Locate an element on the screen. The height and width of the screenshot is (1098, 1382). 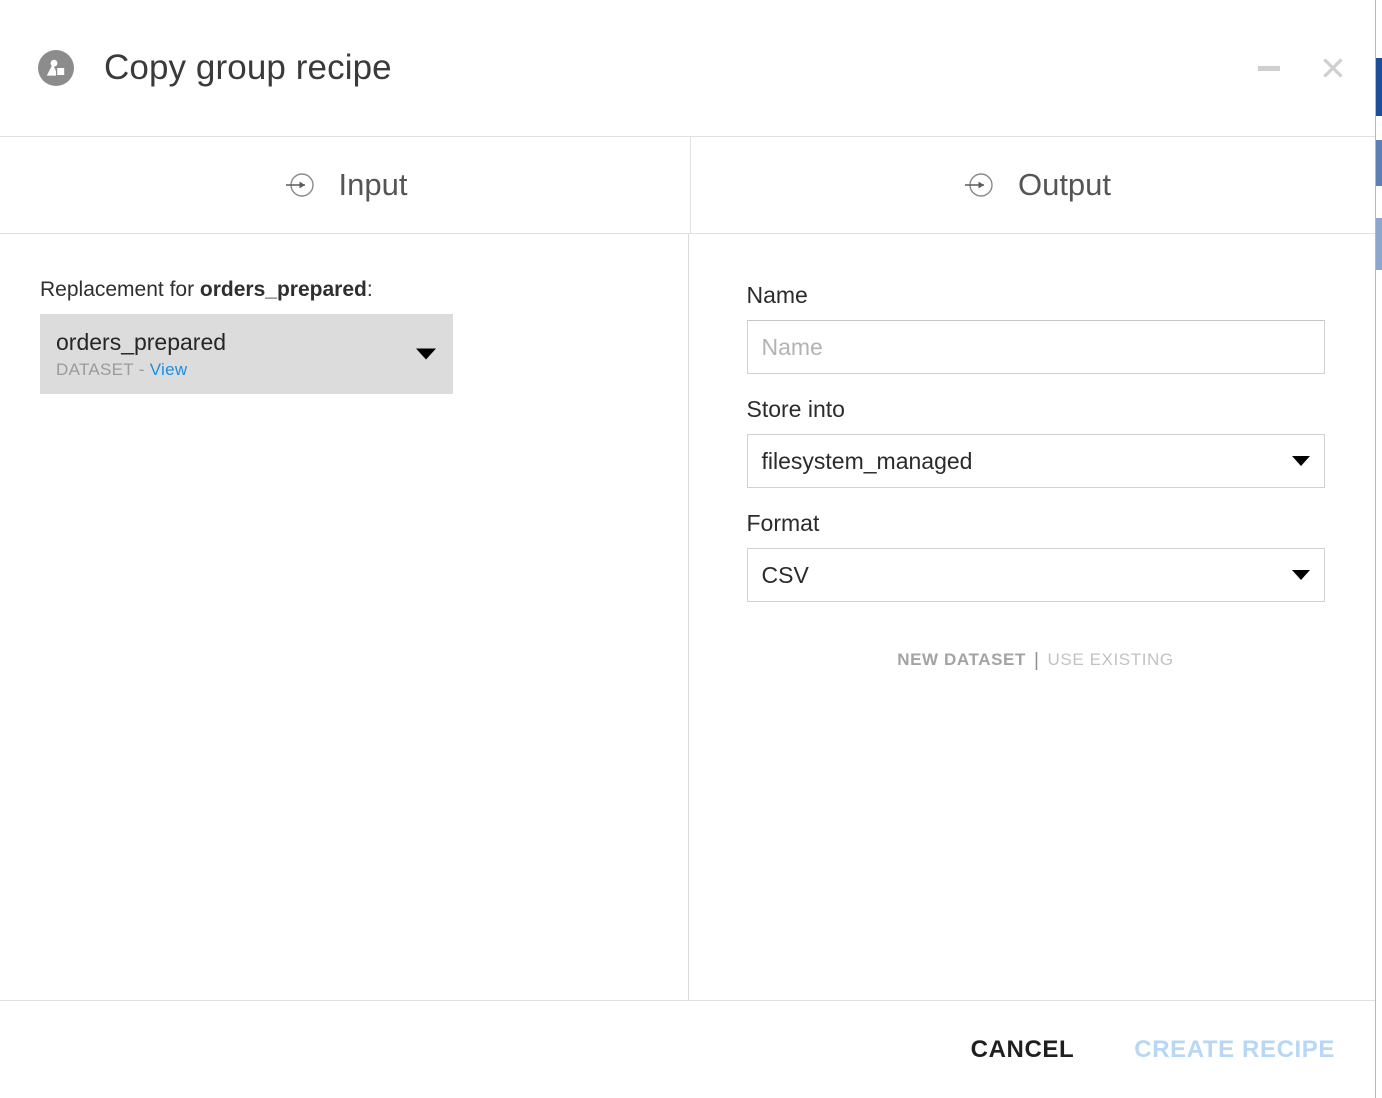
replacement-label: Replacement for orders_prepared: is located at coordinates (344, 290).